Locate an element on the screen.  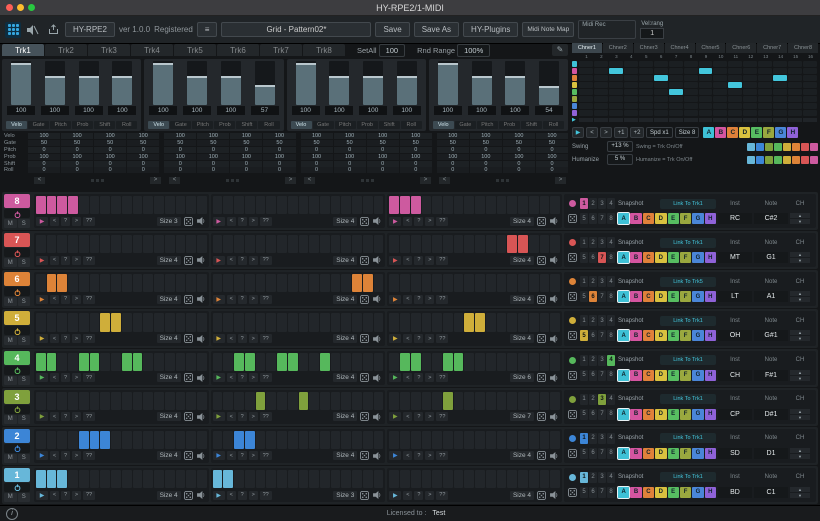
snapshot-letter-d: D is located at coordinates (661, 297).